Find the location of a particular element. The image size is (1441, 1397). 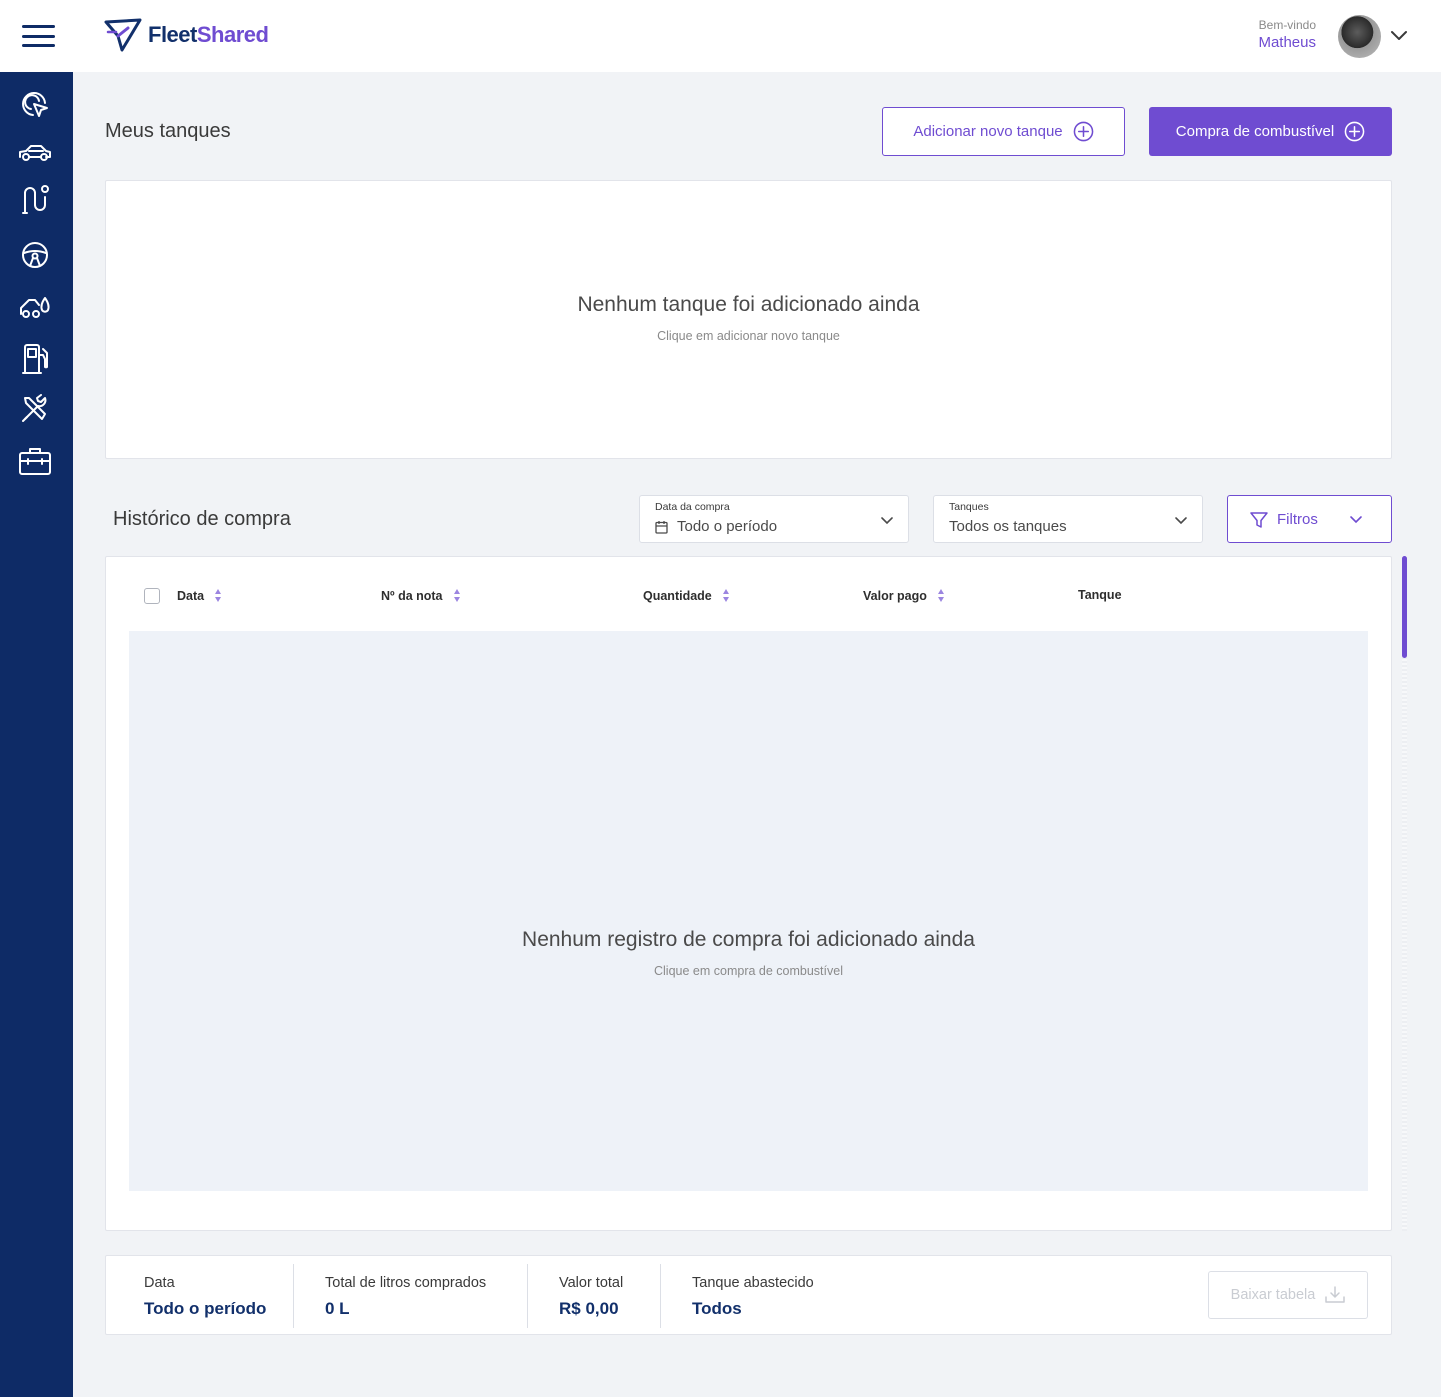

column-label: Data is located at coordinates (191, 595).